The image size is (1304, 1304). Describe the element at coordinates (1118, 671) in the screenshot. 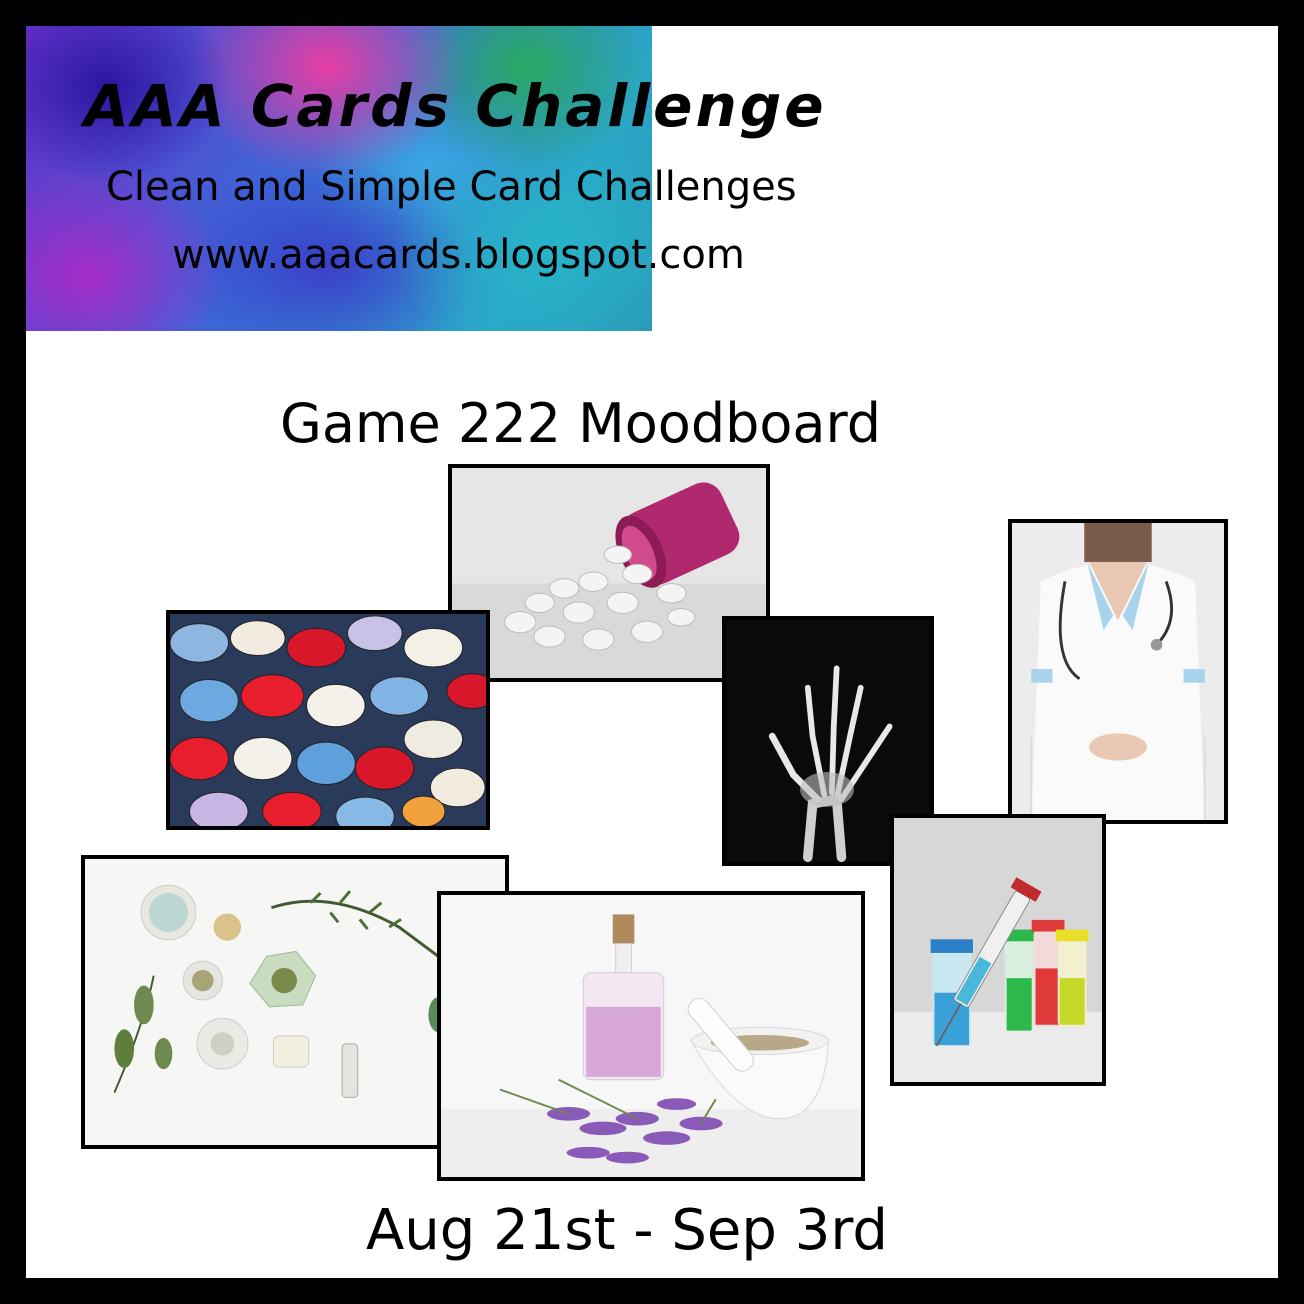

I see `photo-nurse` at that location.